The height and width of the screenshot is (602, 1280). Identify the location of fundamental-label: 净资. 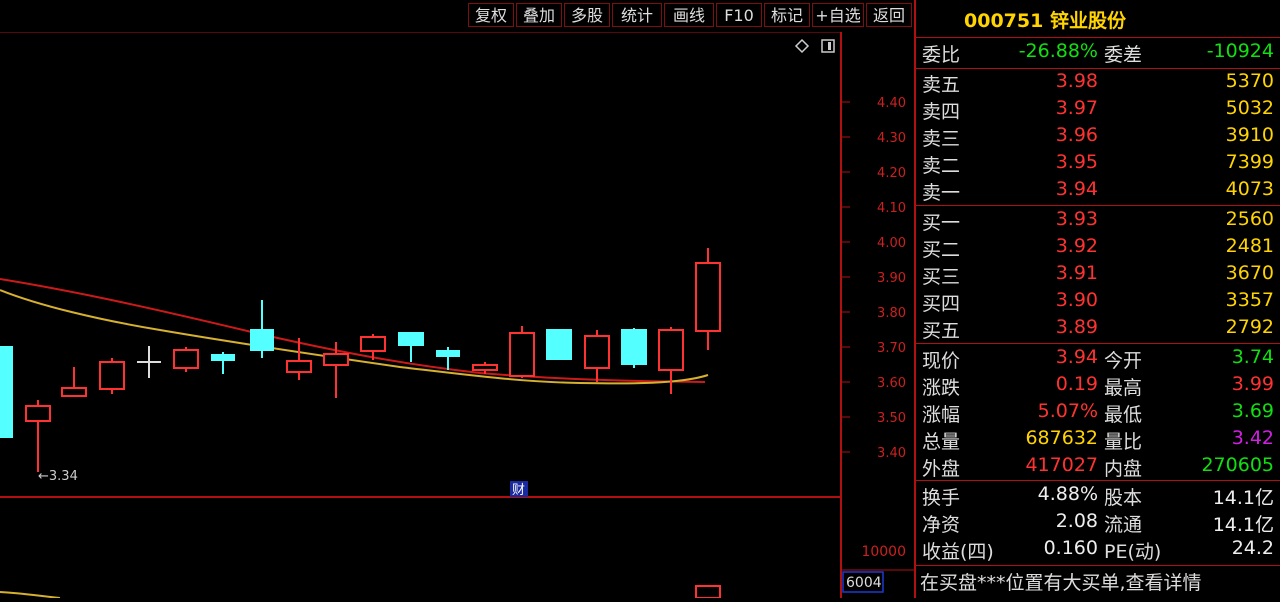
(941, 525).